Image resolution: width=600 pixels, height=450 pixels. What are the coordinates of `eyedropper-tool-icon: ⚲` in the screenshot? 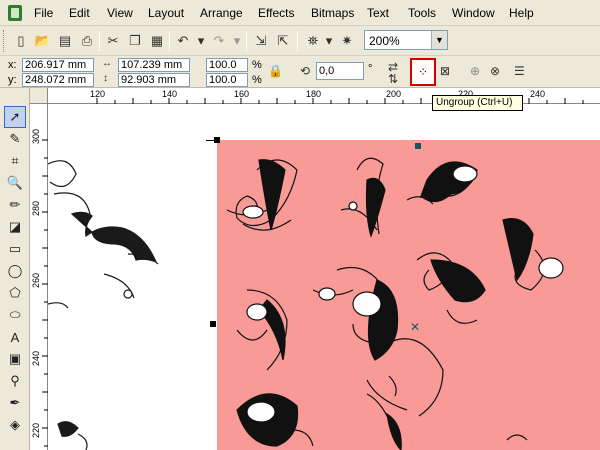 It's located at (15, 381).